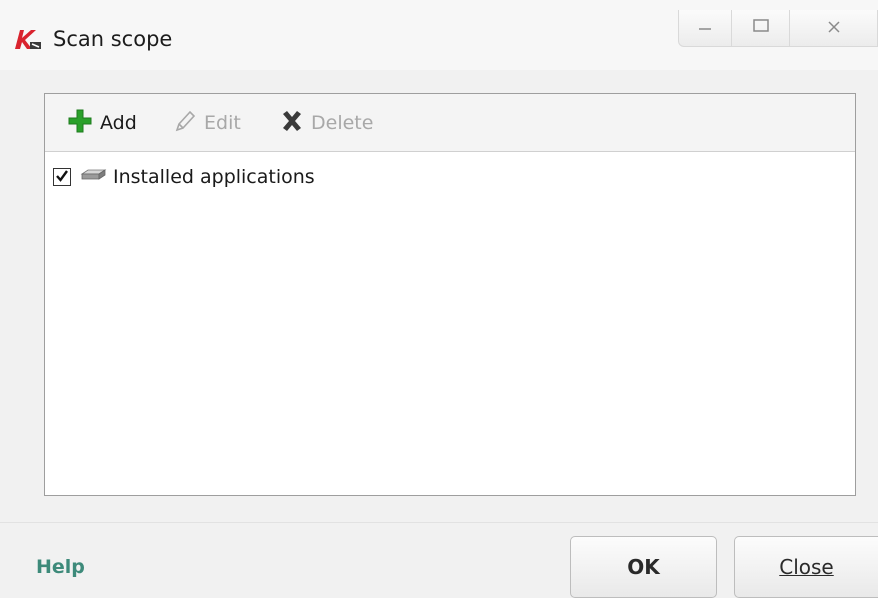 The width and height of the screenshot is (878, 598). I want to click on checkmark-icon, so click(62, 177).